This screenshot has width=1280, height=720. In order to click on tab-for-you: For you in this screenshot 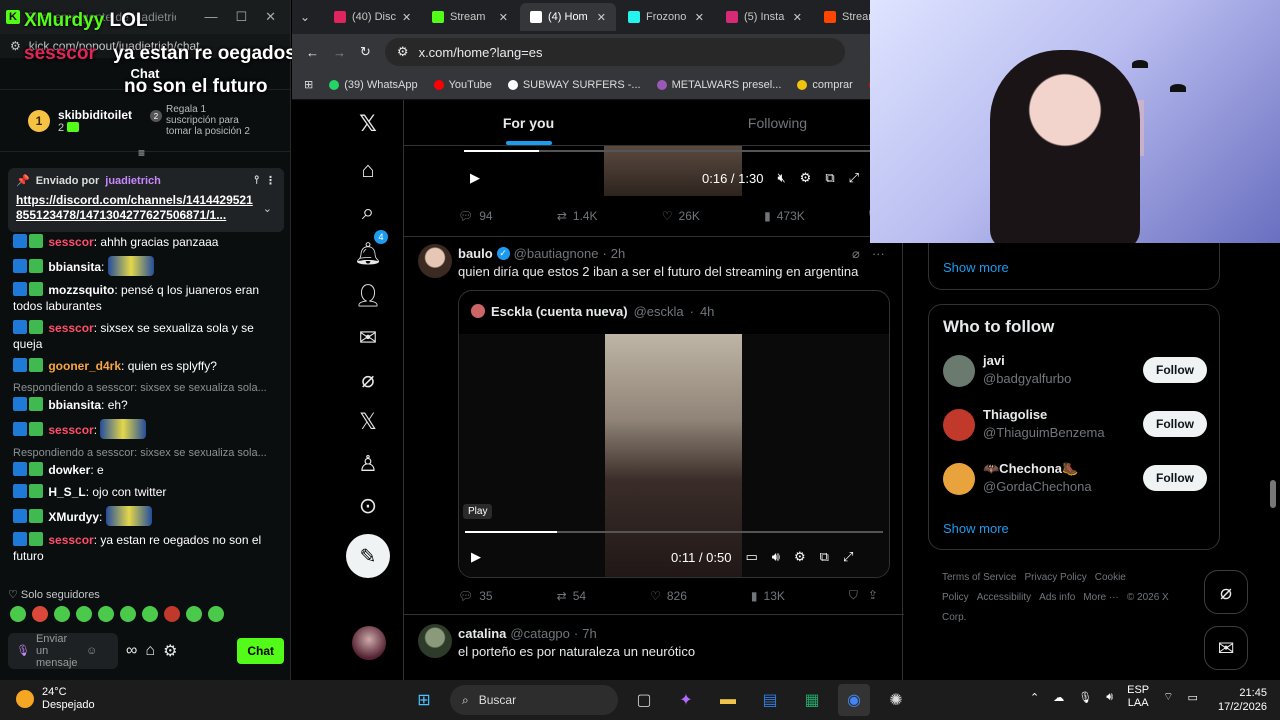, I will do `click(528, 122)`.